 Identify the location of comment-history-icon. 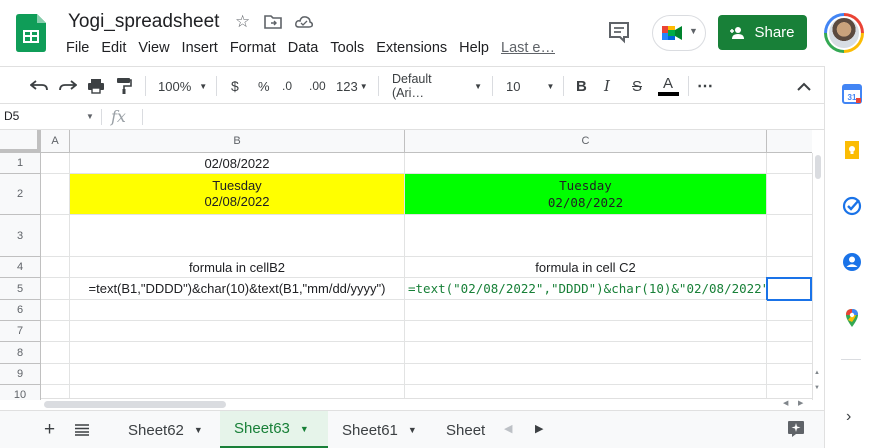
(619, 32).